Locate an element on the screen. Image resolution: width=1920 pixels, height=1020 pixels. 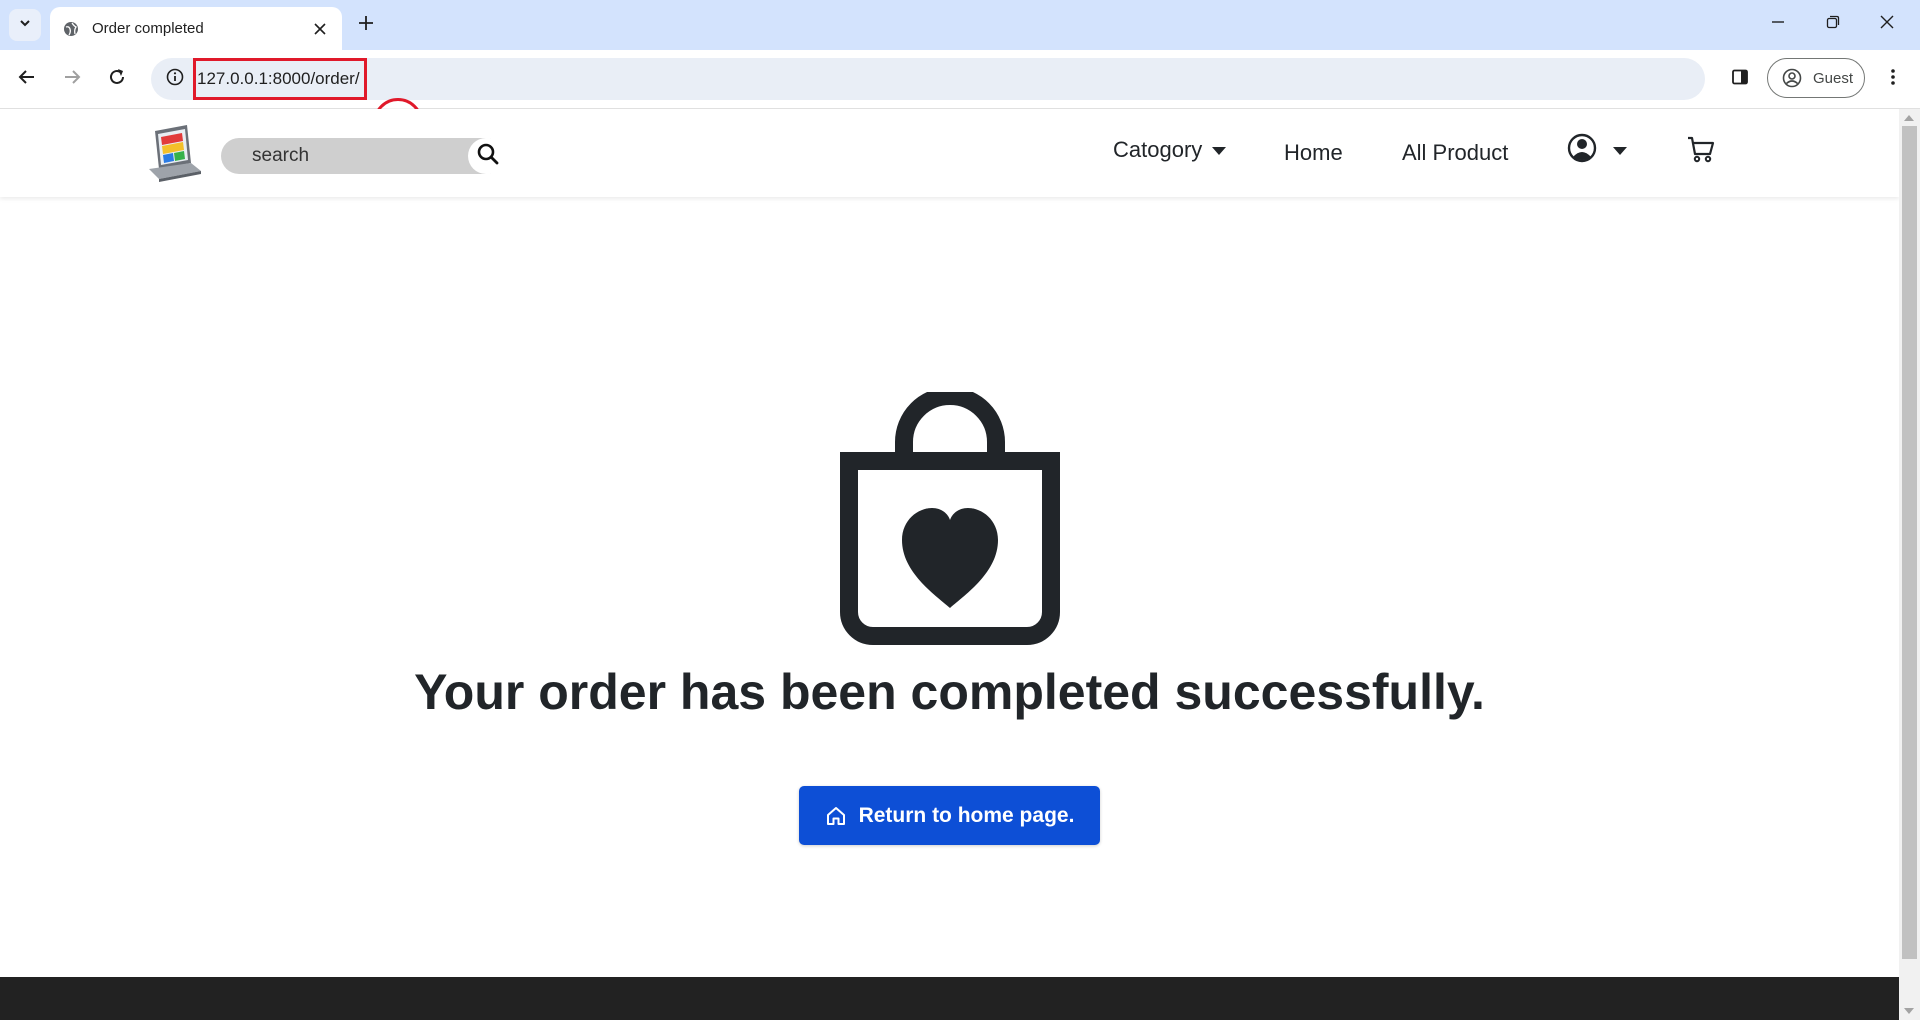
cart-icon is located at coordinates (1701, 152).